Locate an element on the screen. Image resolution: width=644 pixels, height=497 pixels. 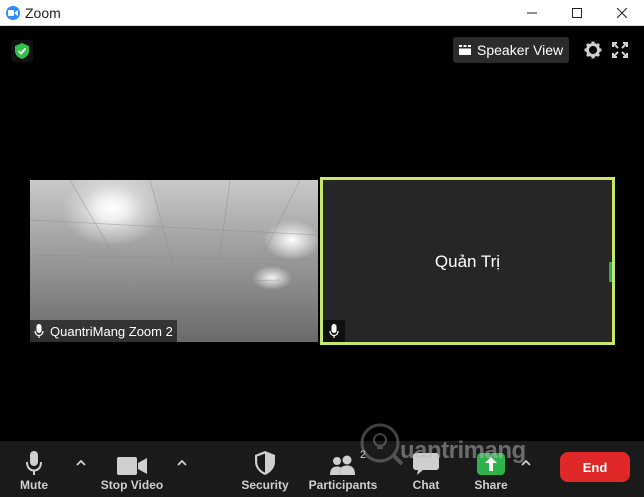
mute-button: Mute is located at coordinates (34, 469).